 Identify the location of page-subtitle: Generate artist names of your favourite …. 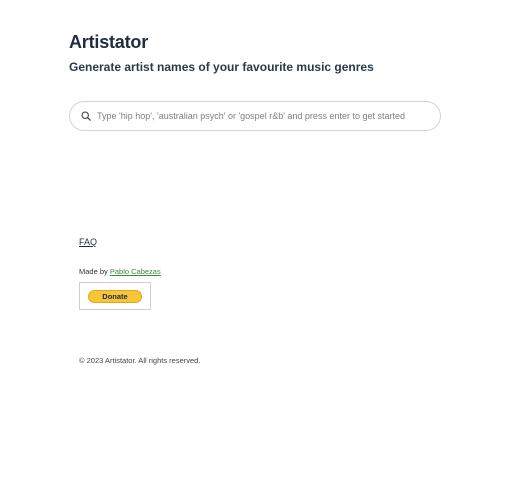
(221, 67).